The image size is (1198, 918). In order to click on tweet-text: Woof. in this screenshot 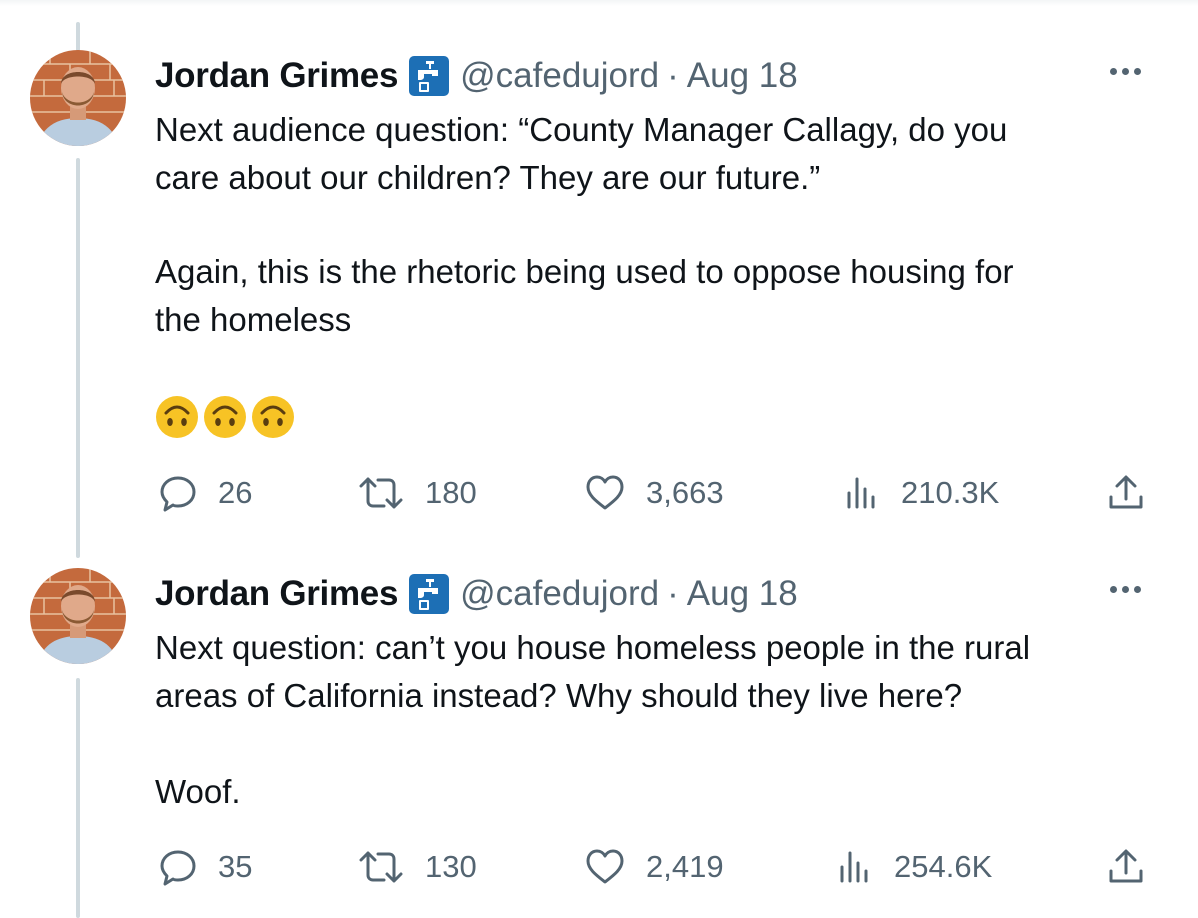, I will do `click(655, 792)`.